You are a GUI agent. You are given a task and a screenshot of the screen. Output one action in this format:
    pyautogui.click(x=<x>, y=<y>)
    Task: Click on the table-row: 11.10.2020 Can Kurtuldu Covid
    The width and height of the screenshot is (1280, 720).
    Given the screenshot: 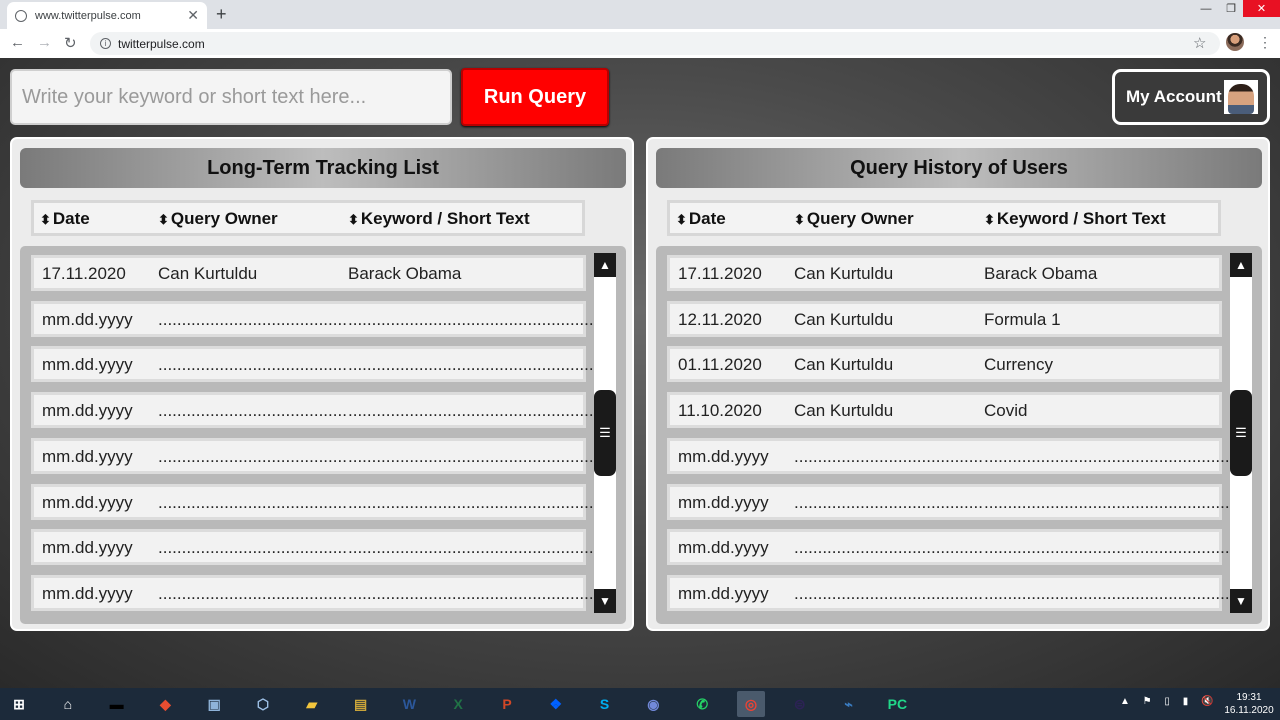 What is the action you would take?
    pyautogui.click(x=944, y=410)
    